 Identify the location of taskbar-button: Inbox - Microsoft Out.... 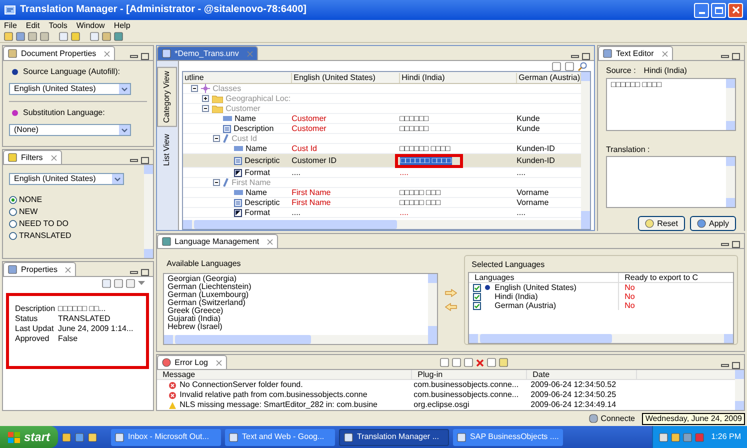
(166, 437).